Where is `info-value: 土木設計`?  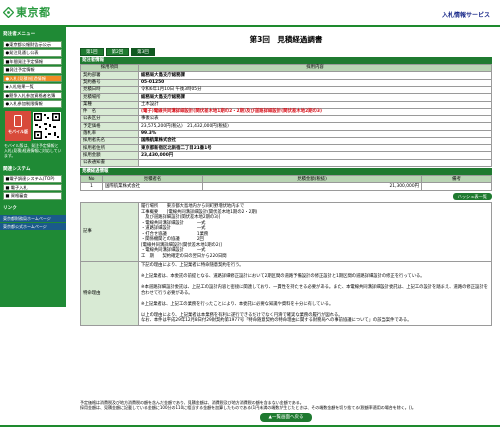 info-value: 土木設計 is located at coordinates (315, 104).